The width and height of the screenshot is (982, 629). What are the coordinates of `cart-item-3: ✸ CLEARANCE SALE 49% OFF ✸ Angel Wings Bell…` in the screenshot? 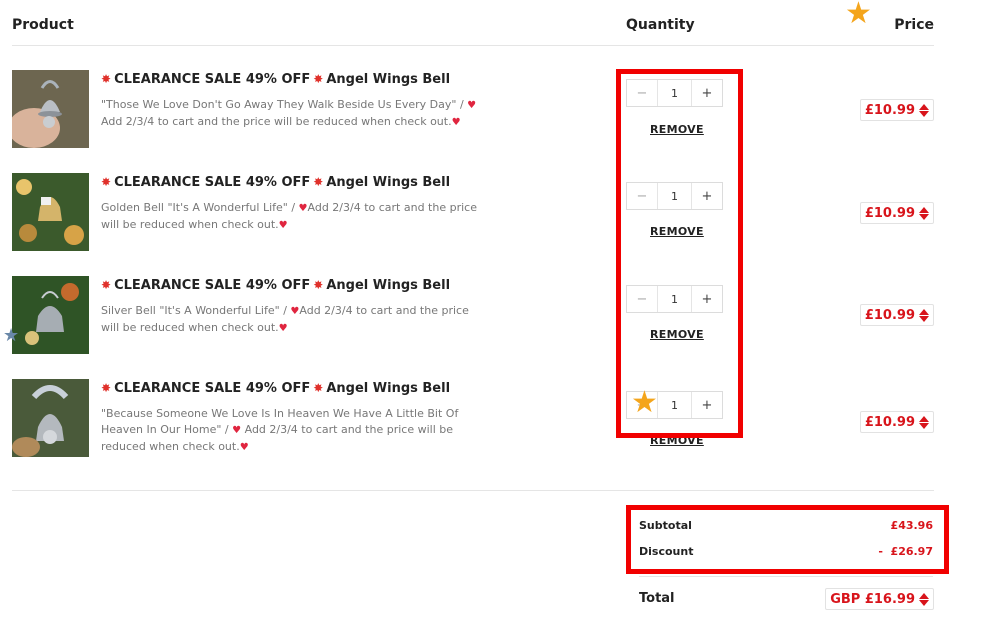 It's located at (473, 318).